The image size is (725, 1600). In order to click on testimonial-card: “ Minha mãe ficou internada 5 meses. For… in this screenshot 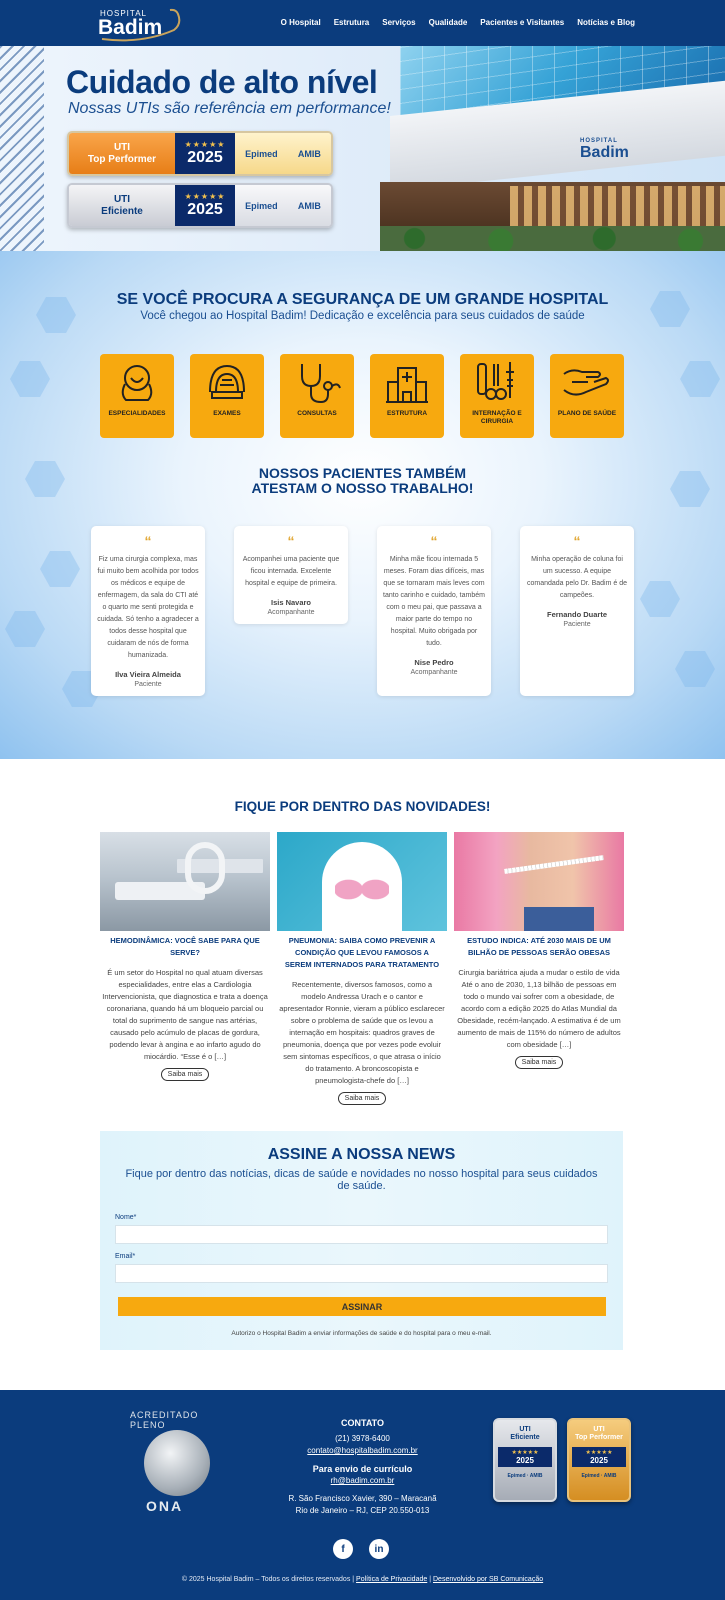, I will do `click(434, 611)`.